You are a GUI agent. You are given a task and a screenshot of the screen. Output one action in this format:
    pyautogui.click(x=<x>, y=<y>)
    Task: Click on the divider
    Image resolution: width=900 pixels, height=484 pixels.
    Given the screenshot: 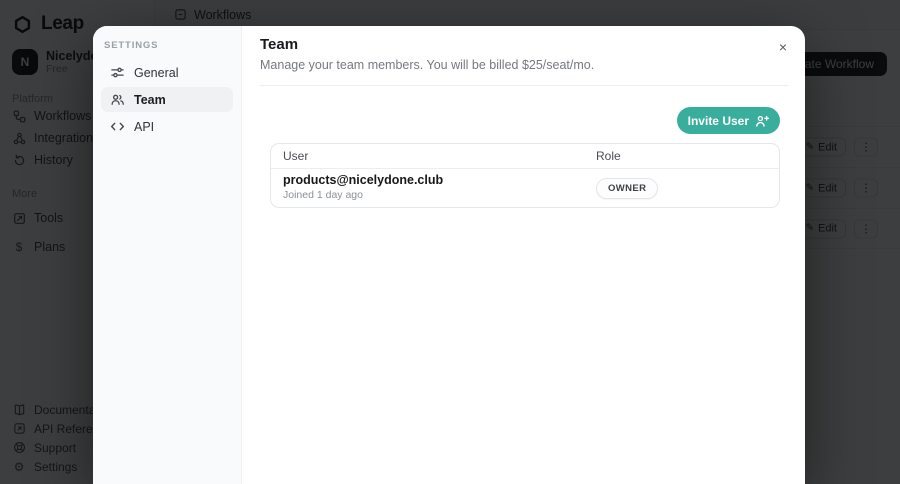 What is the action you would take?
    pyautogui.click(x=524, y=85)
    